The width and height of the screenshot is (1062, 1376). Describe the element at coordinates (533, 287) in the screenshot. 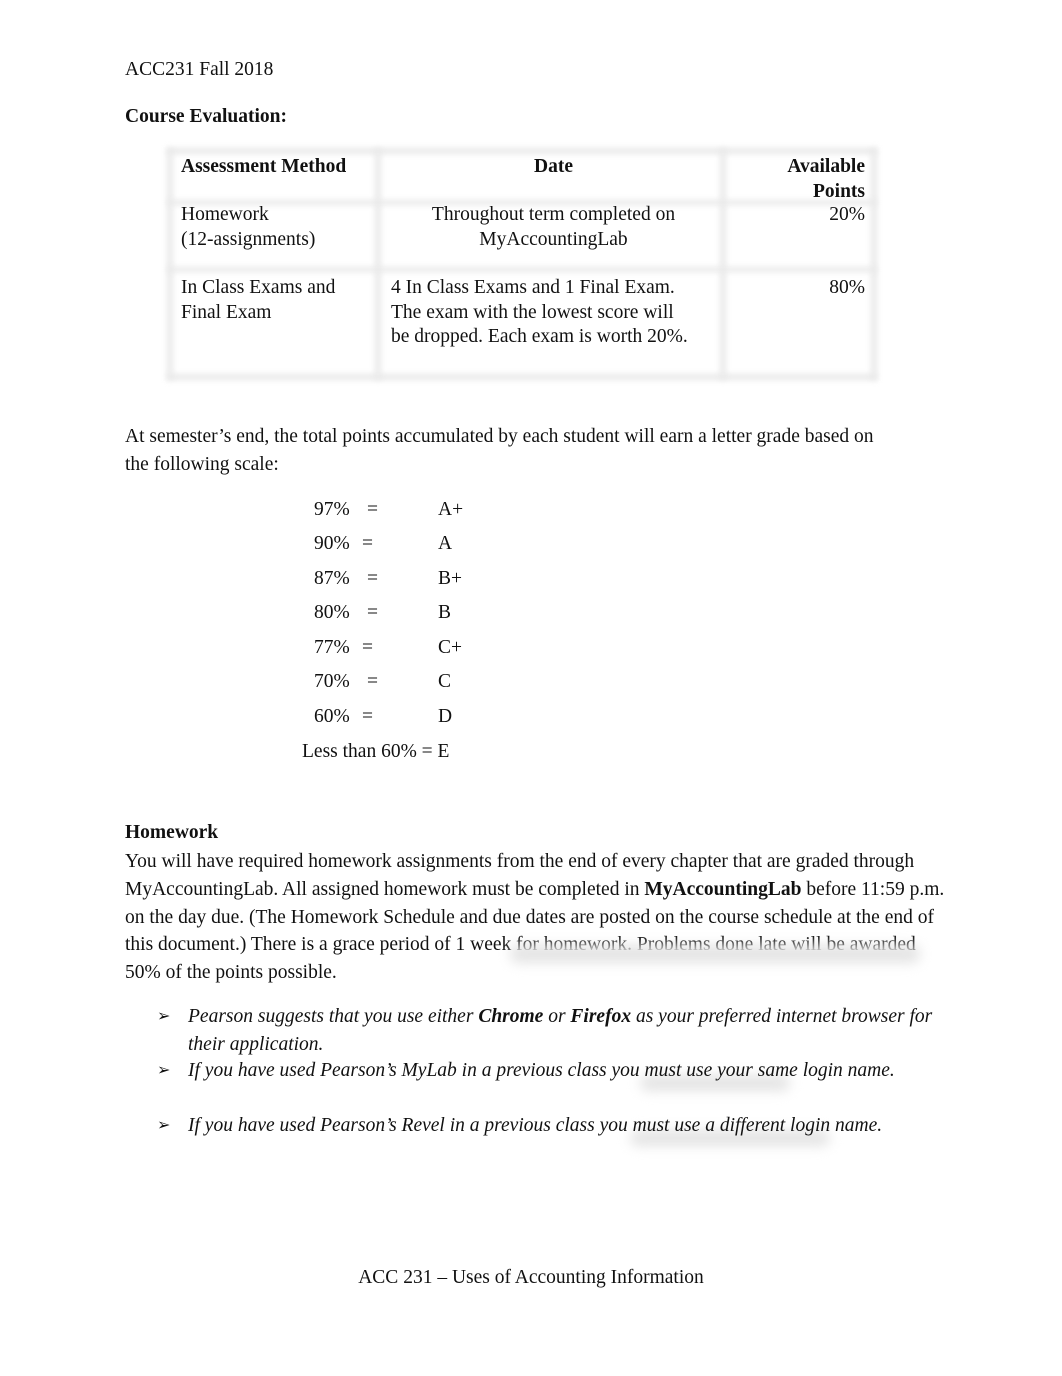

I see `row-date-line: 4 In Class Exams and 1 Final Exam.` at that location.